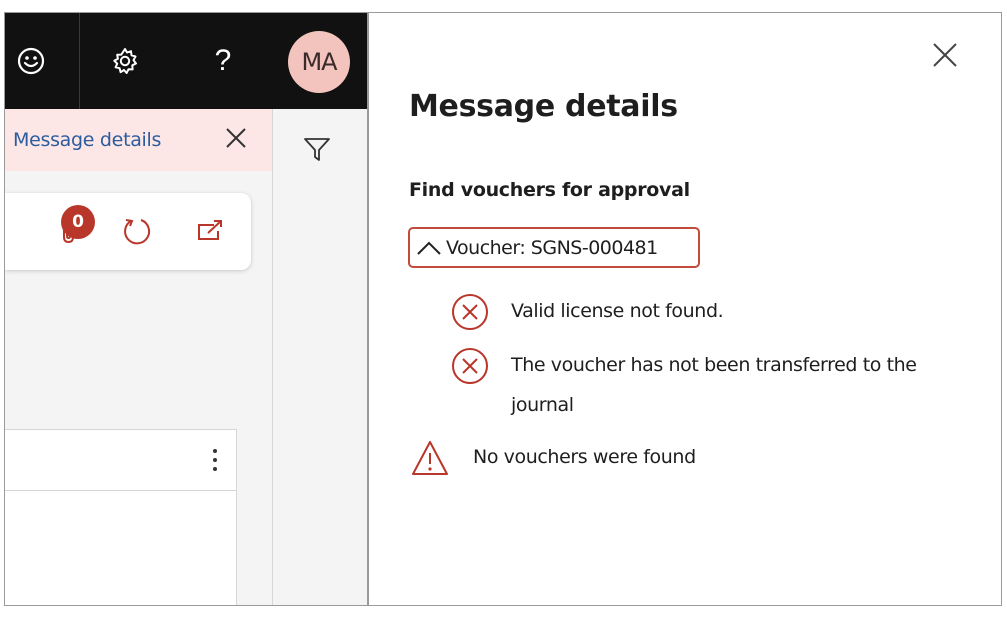  I want to click on chevron-up-icon, so click(429, 248).